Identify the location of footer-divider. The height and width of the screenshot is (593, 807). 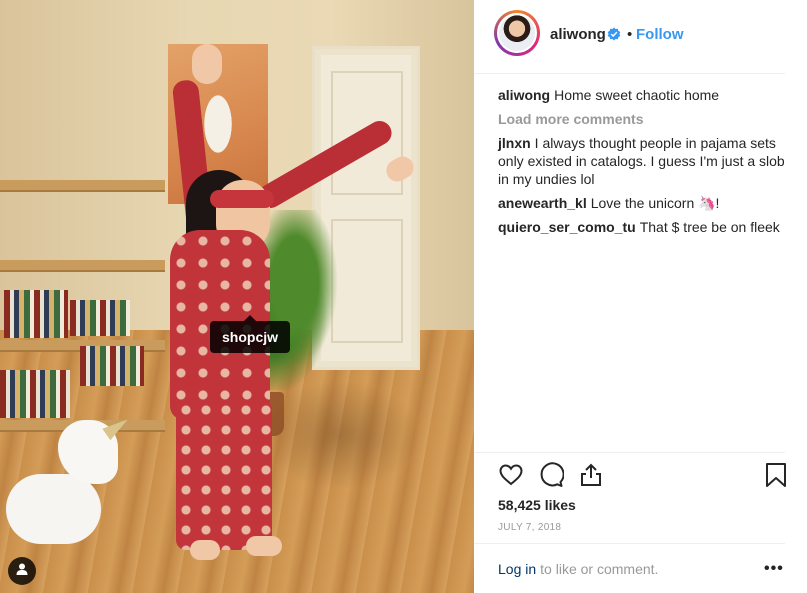
(629, 543).